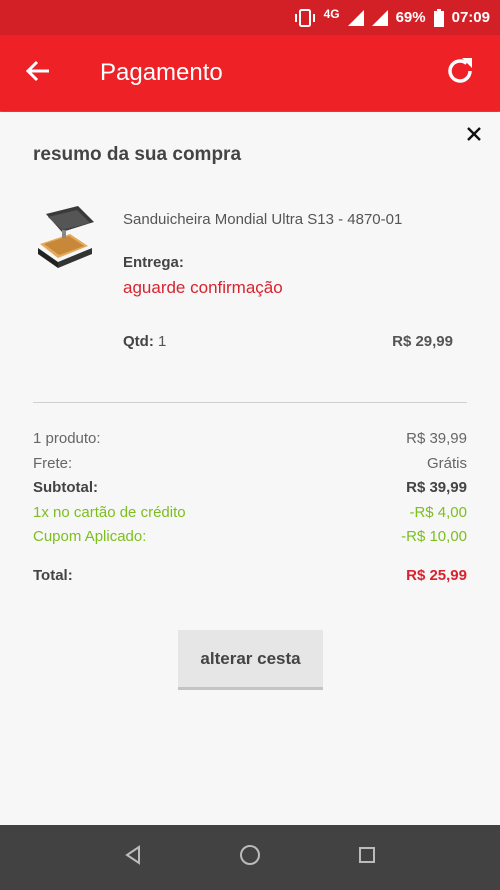  What do you see at coordinates (331, 13) in the screenshot?
I see `network-type: 4G` at bounding box center [331, 13].